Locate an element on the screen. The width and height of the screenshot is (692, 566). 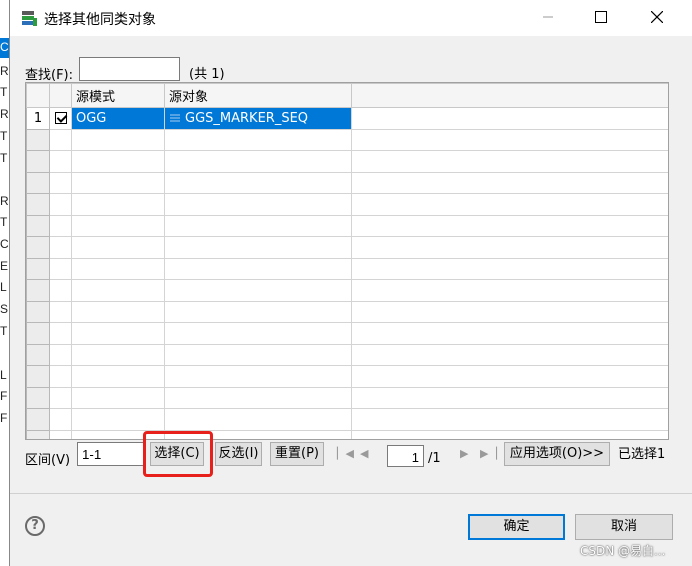
cancel-button: 取消 is located at coordinates (624, 527).